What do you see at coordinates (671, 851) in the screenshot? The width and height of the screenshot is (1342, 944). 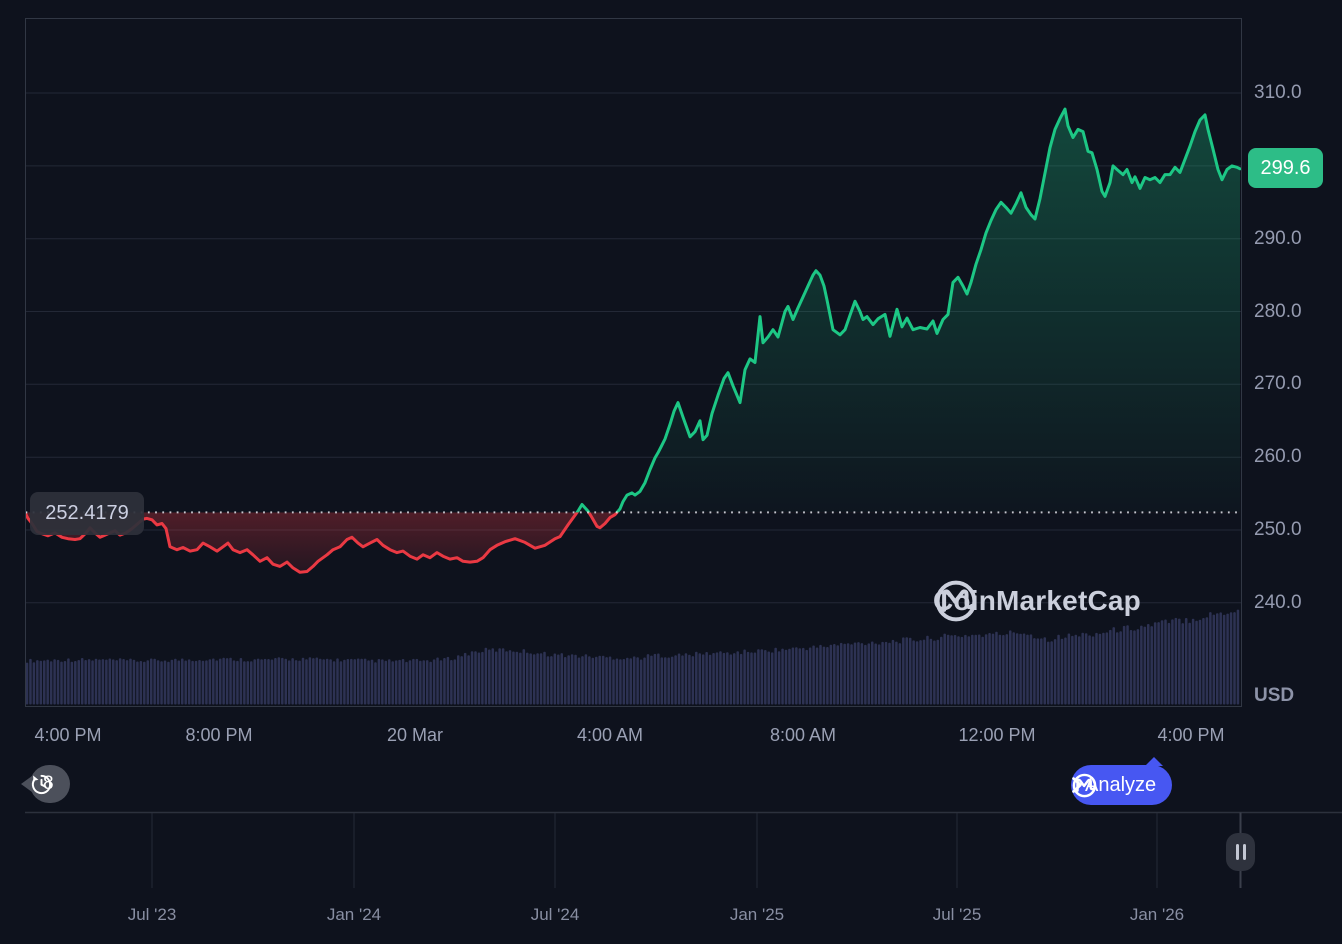 I see `range-navigator-canvas` at bounding box center [671, 851].